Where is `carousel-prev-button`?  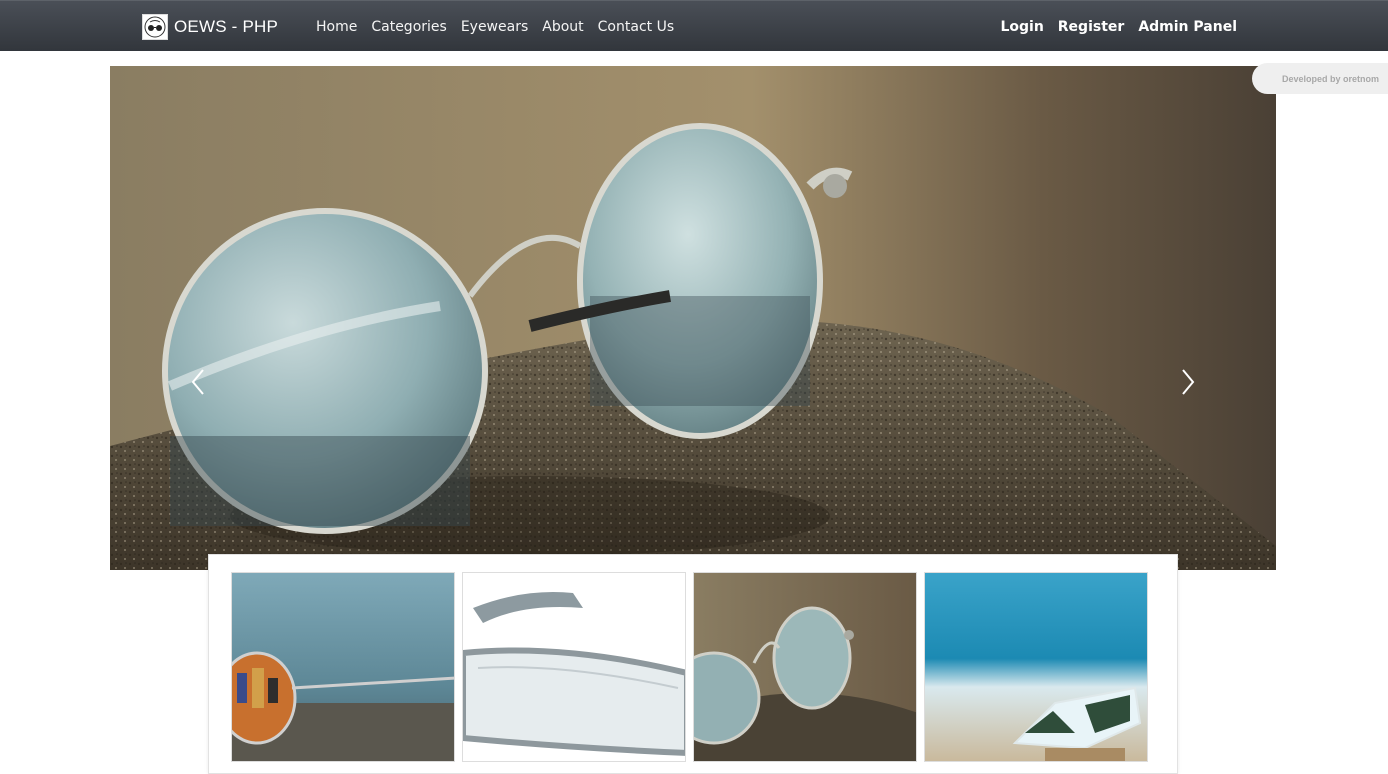 carousel-prev-button is located at coordinates (198, 382).